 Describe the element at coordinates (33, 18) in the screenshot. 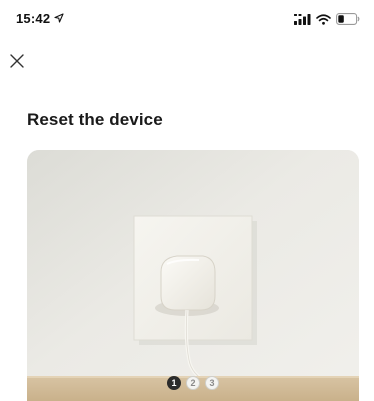

I see `status-time-label: 15:42` at that location.